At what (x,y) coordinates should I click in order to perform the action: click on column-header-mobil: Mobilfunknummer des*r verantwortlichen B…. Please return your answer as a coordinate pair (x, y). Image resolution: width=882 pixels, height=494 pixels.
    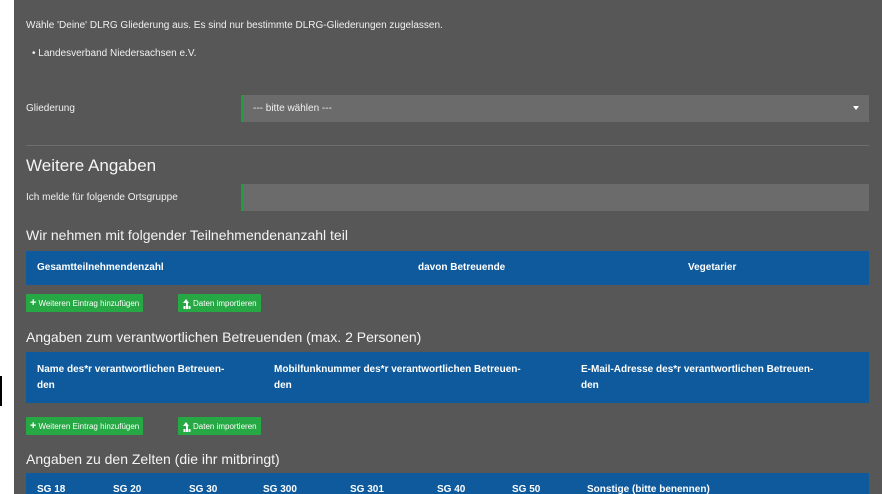
    Looking at the image, I should click on (397, 378).